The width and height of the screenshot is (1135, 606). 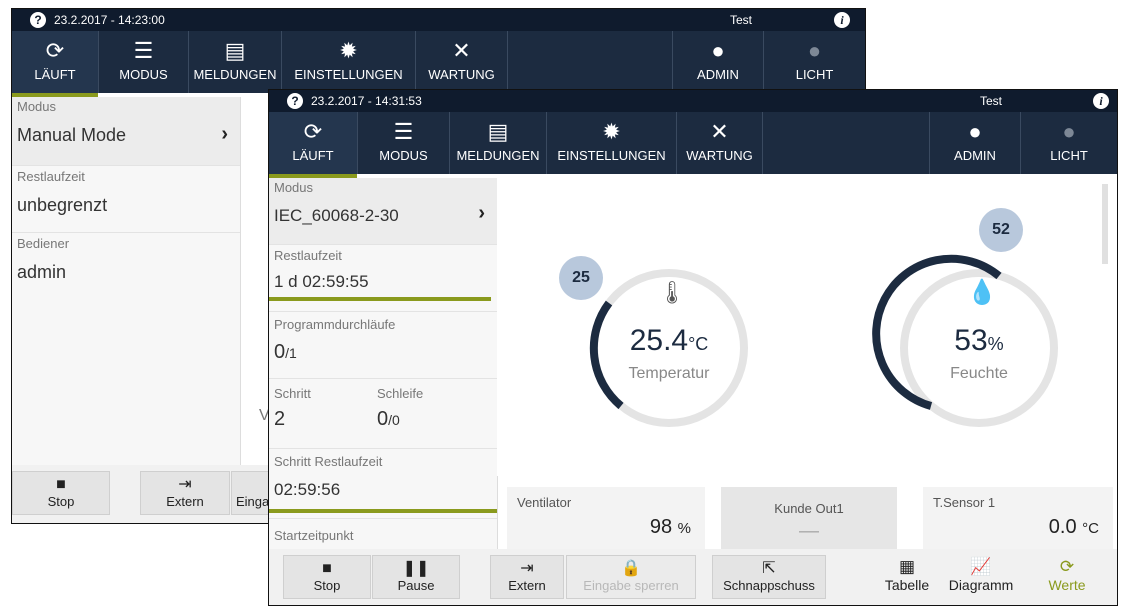 What do you see at coordinates (982, 292) in the screenshot?
I see `droplet-icon: 💧` at bounding box center [982, 292].